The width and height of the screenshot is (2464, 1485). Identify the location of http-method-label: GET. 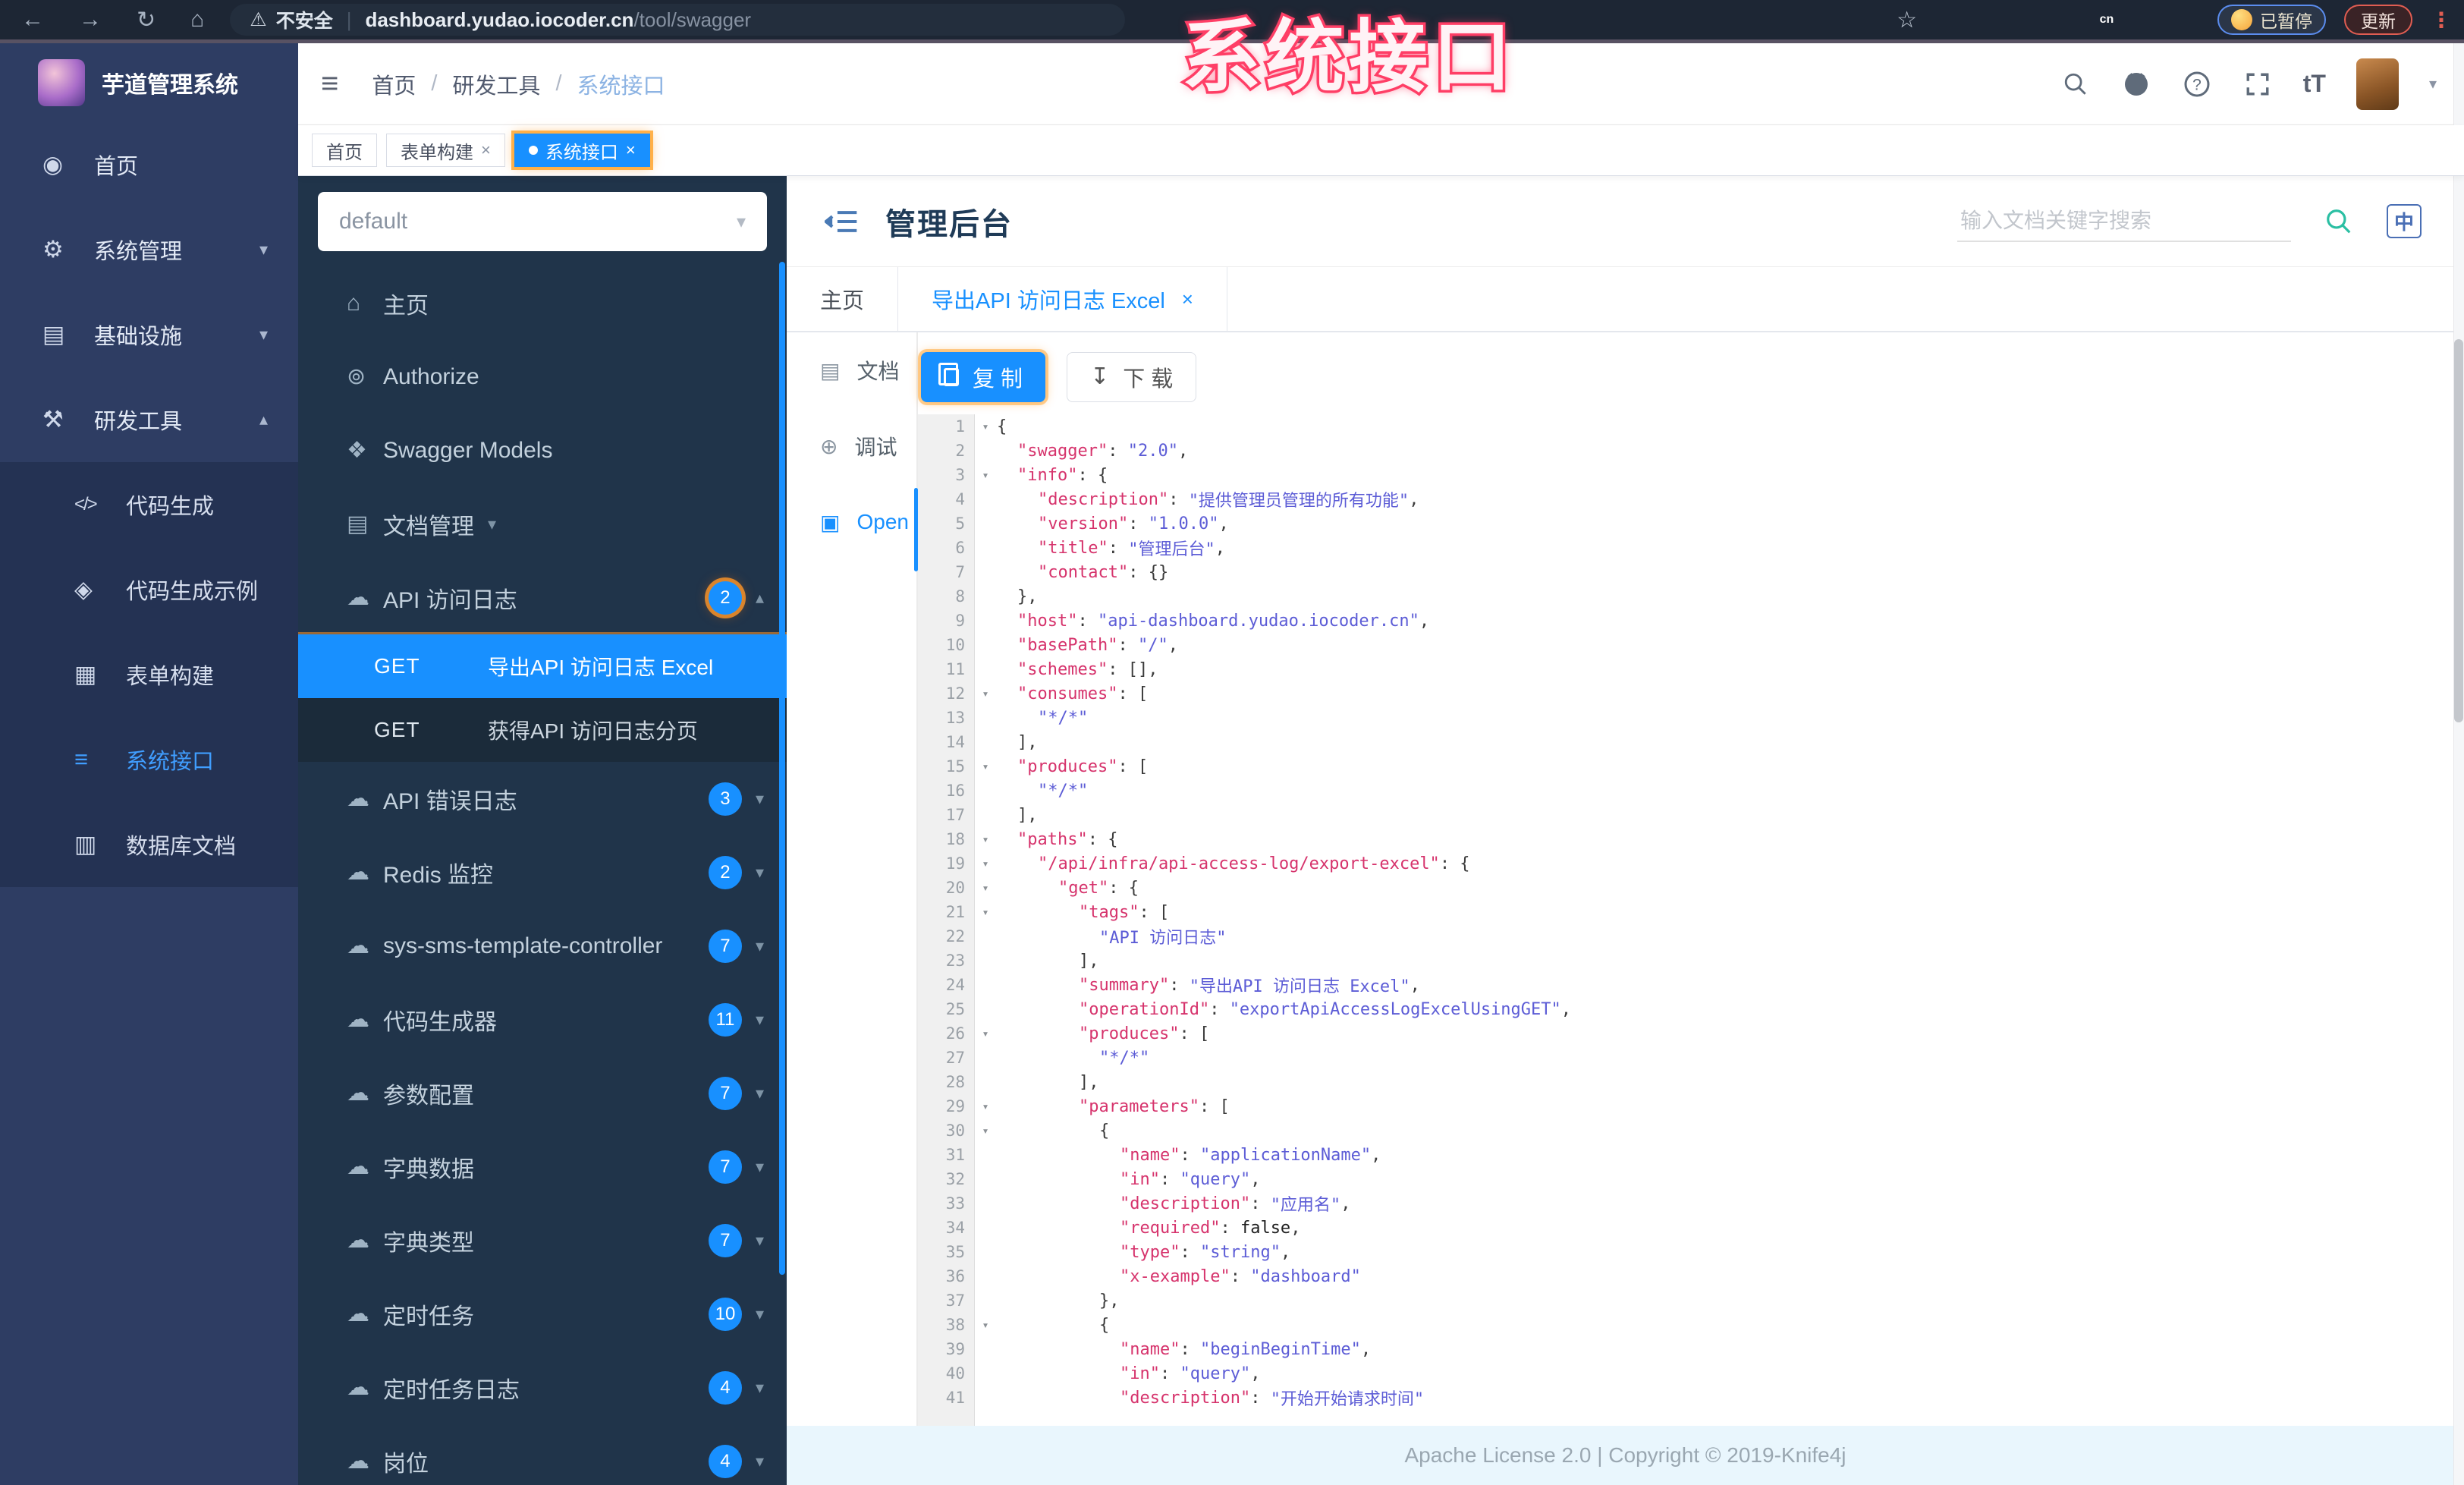
(397, 666).